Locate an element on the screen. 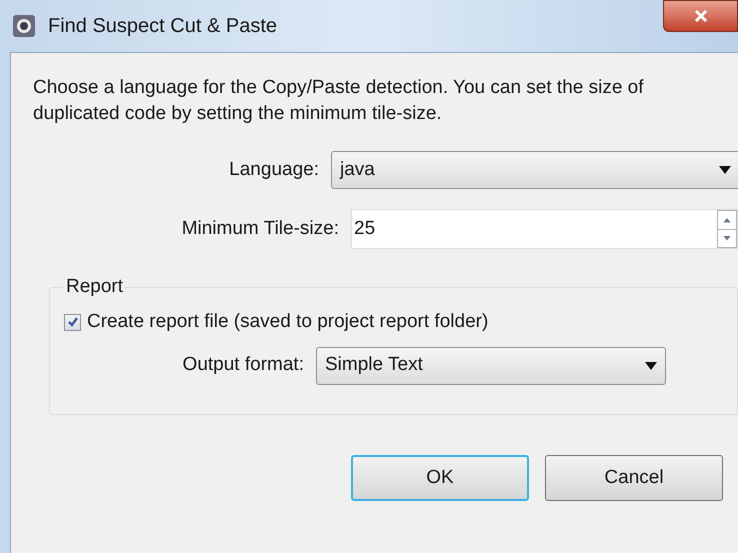 The height and width of the screenshot is (553, 738). description-text: Choose a language for the Copy/Paste detection. You can set the size of duplicated code by setting the minimum tile-size. is located at coordinates (339, 101).